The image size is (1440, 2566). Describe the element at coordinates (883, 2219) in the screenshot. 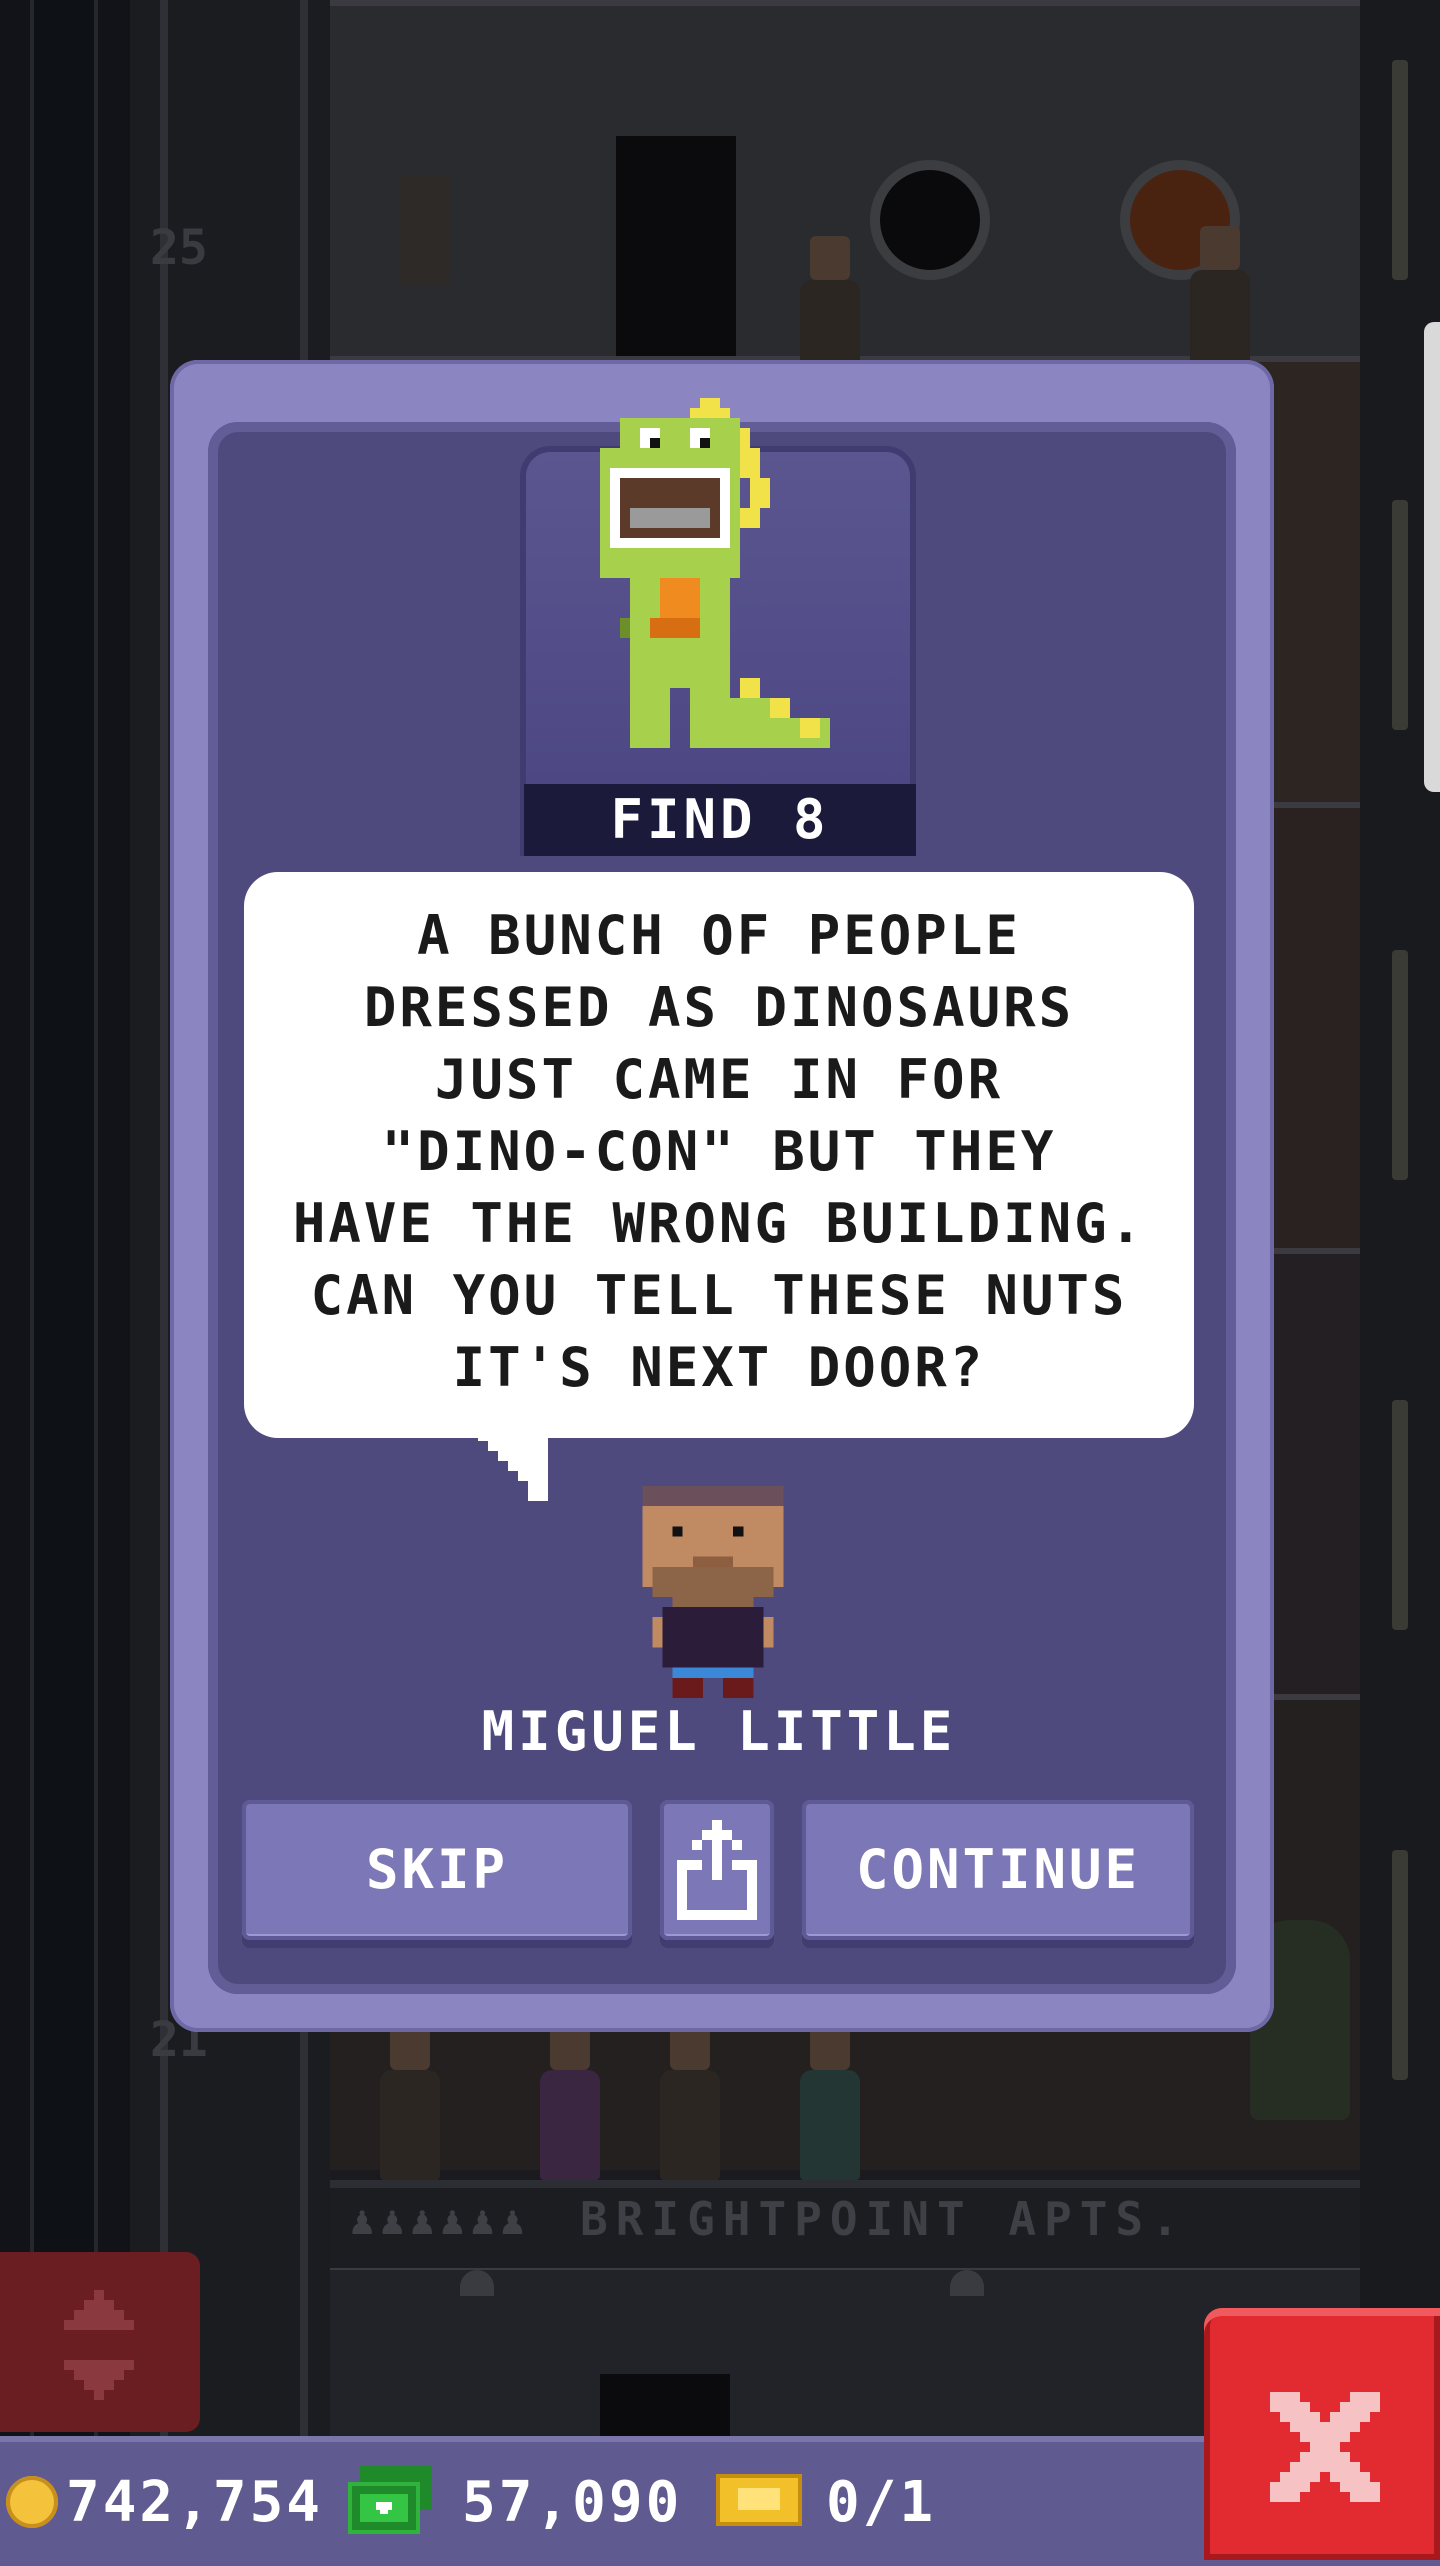

I see `lobby-name: BRIGHTPOINT APTS.` at that location.